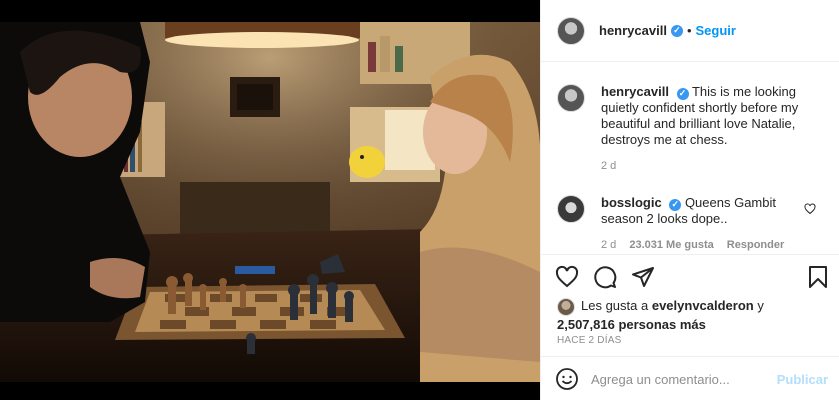 This screenshot has height=400, width=839. I want to click on likes-conjunction: y, so click(760, 305).